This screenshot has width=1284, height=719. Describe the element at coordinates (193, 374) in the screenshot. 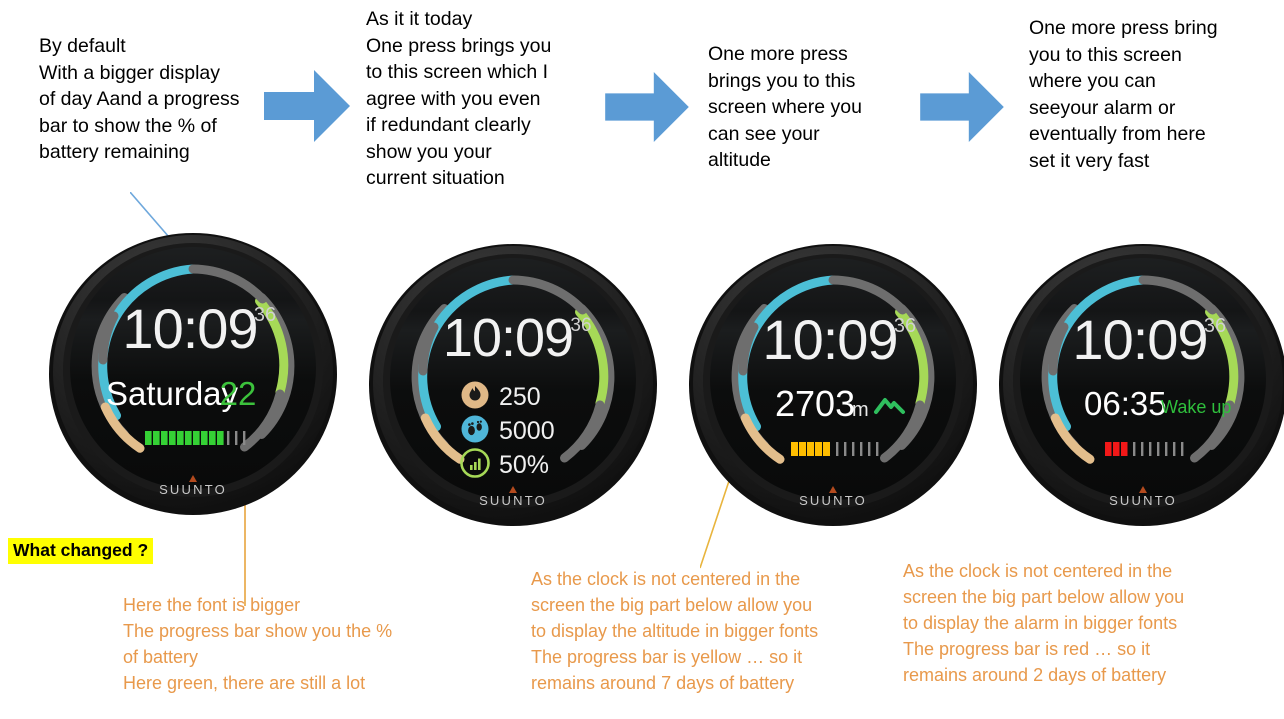

I see `watch-face-default: 10:09 36 Saturday 22 SUUNTO` at that location.